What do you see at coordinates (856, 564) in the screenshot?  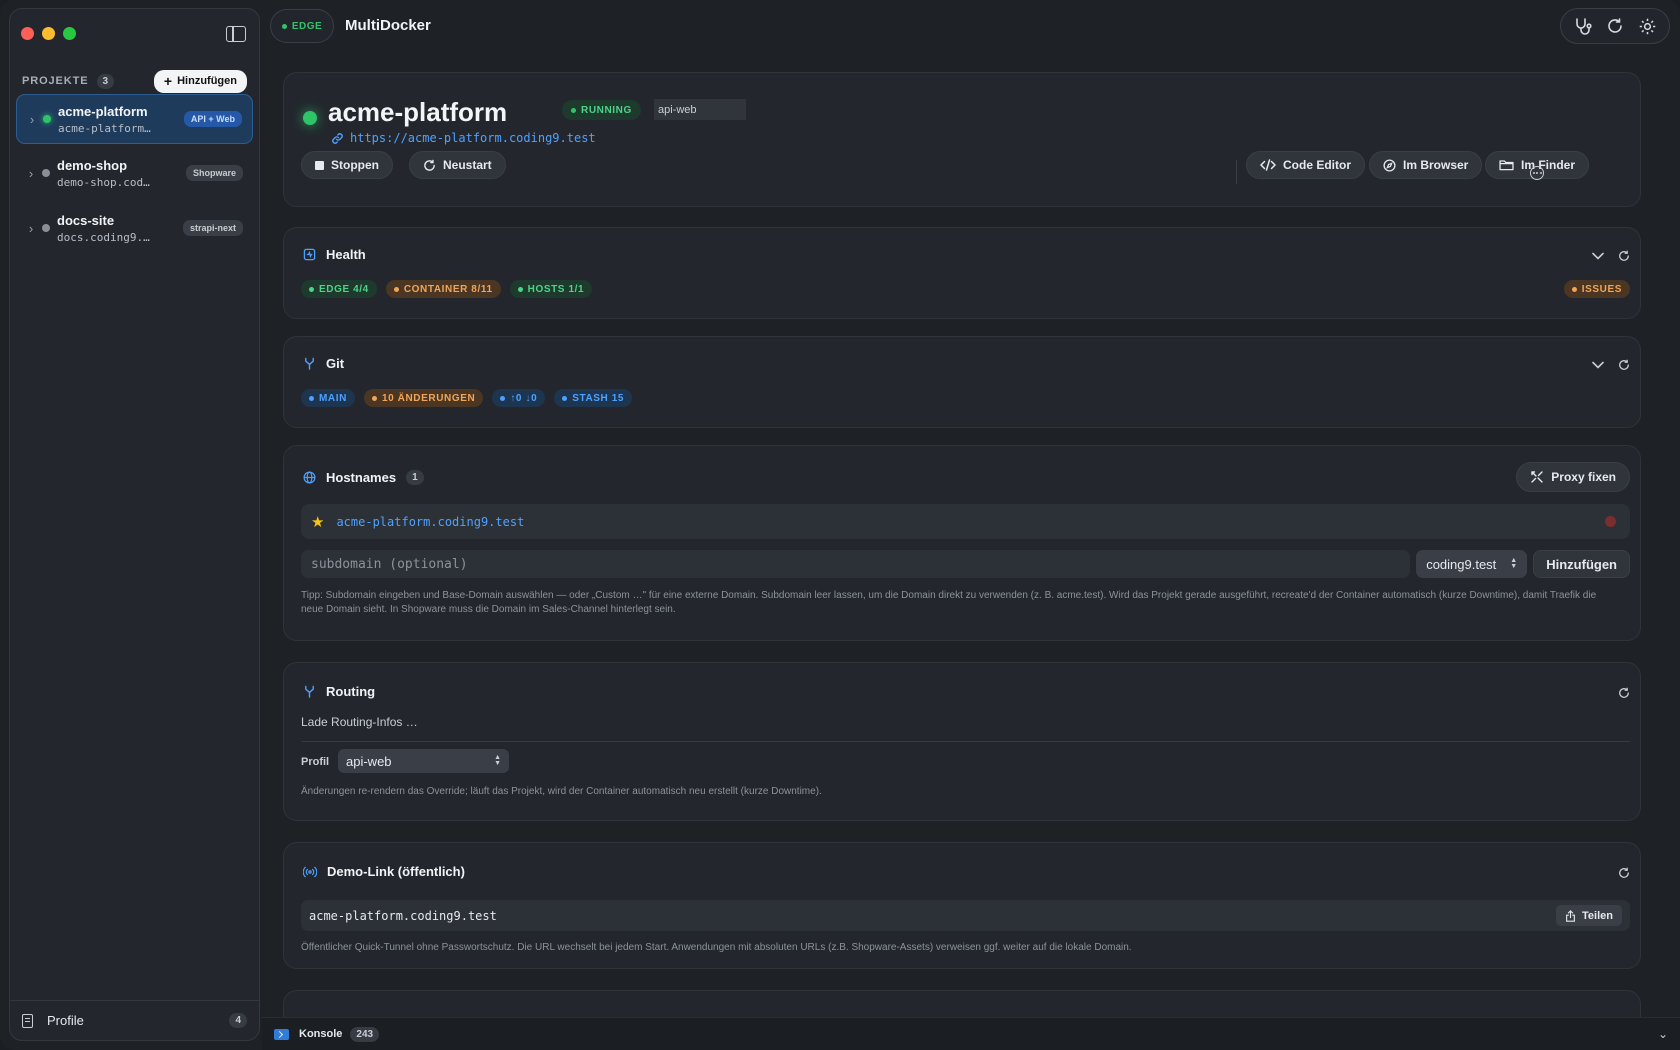 I see `subdomain-input` at bounding box center [856, 564].